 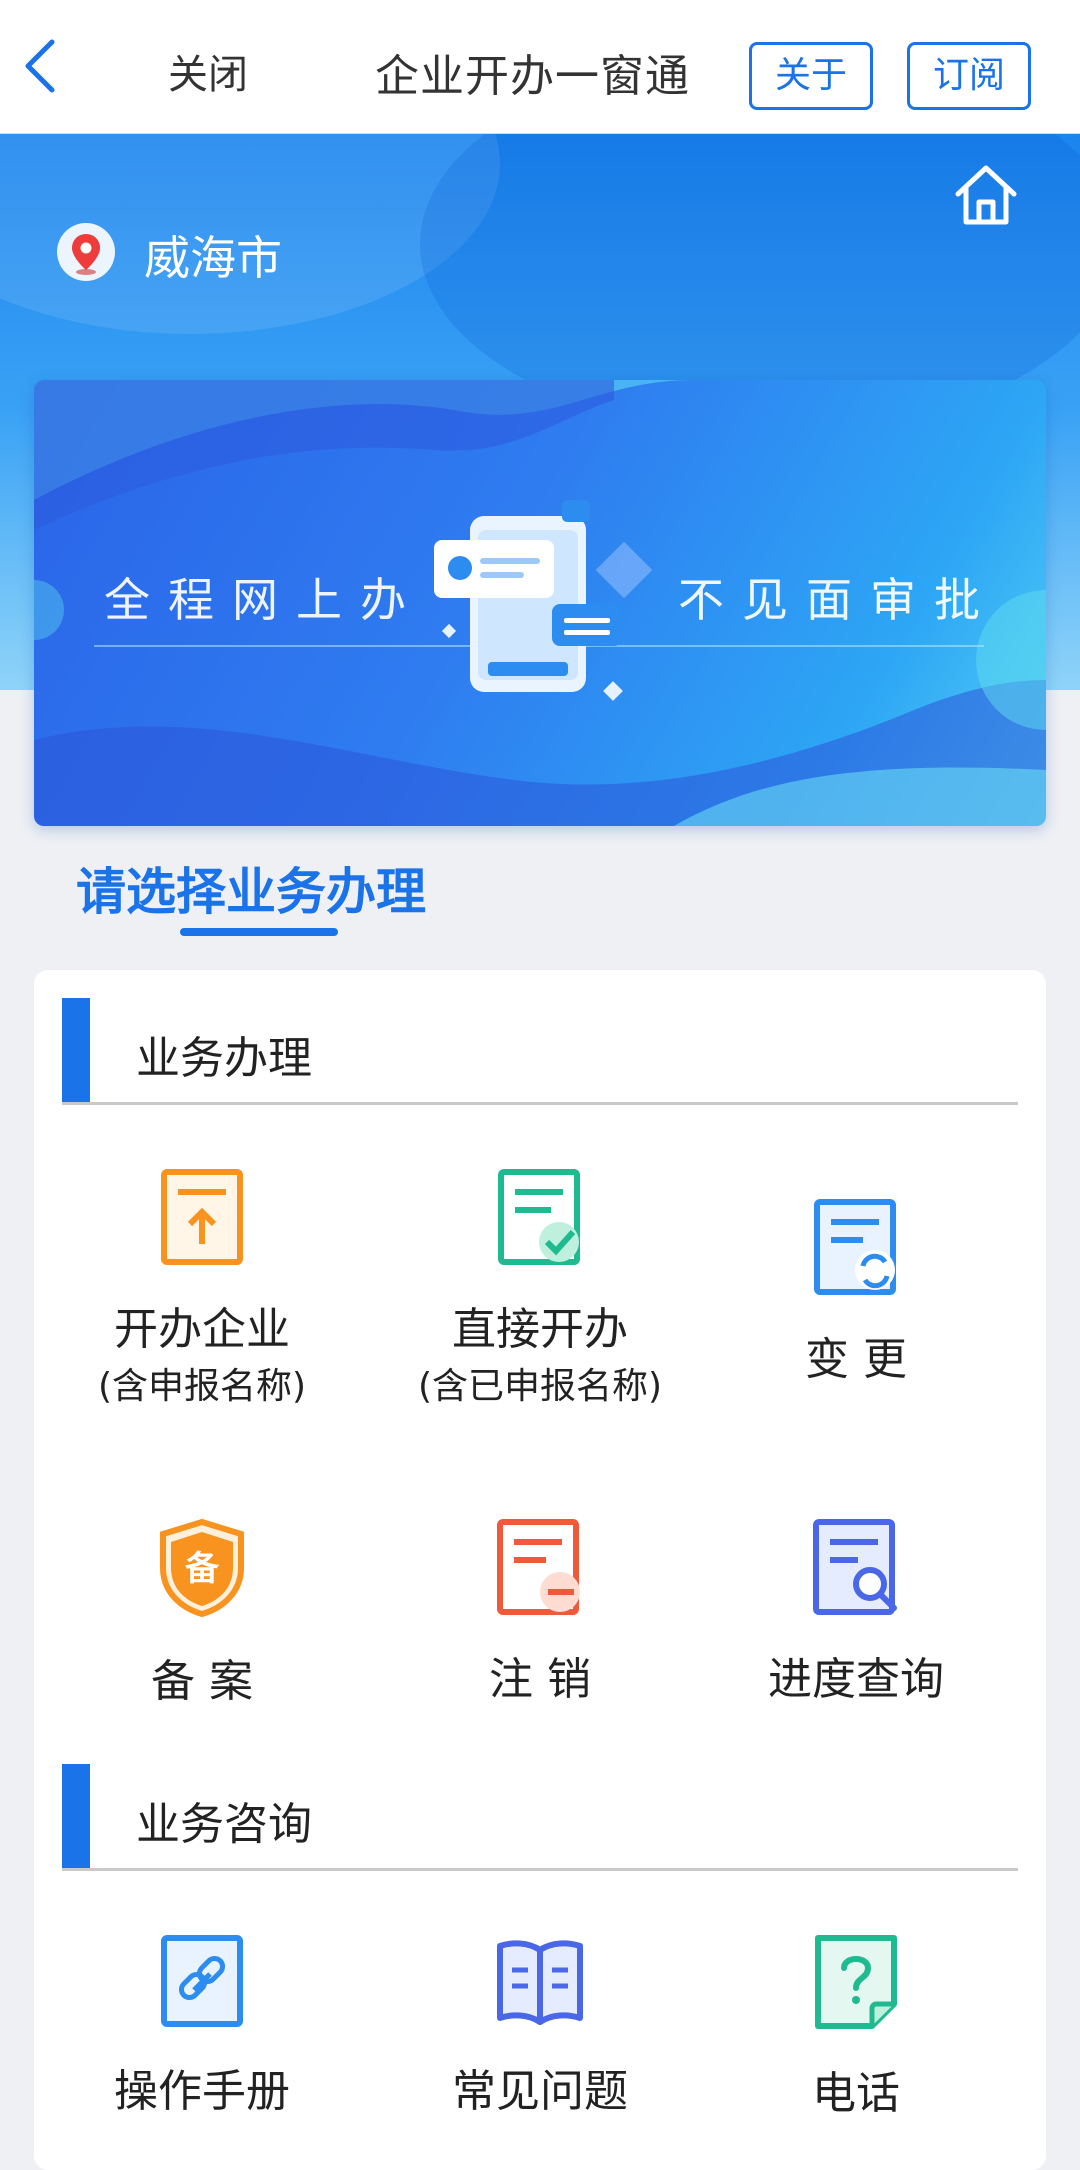 I want to click on tile-title: 直接开办, so click(x=540, y=1329).